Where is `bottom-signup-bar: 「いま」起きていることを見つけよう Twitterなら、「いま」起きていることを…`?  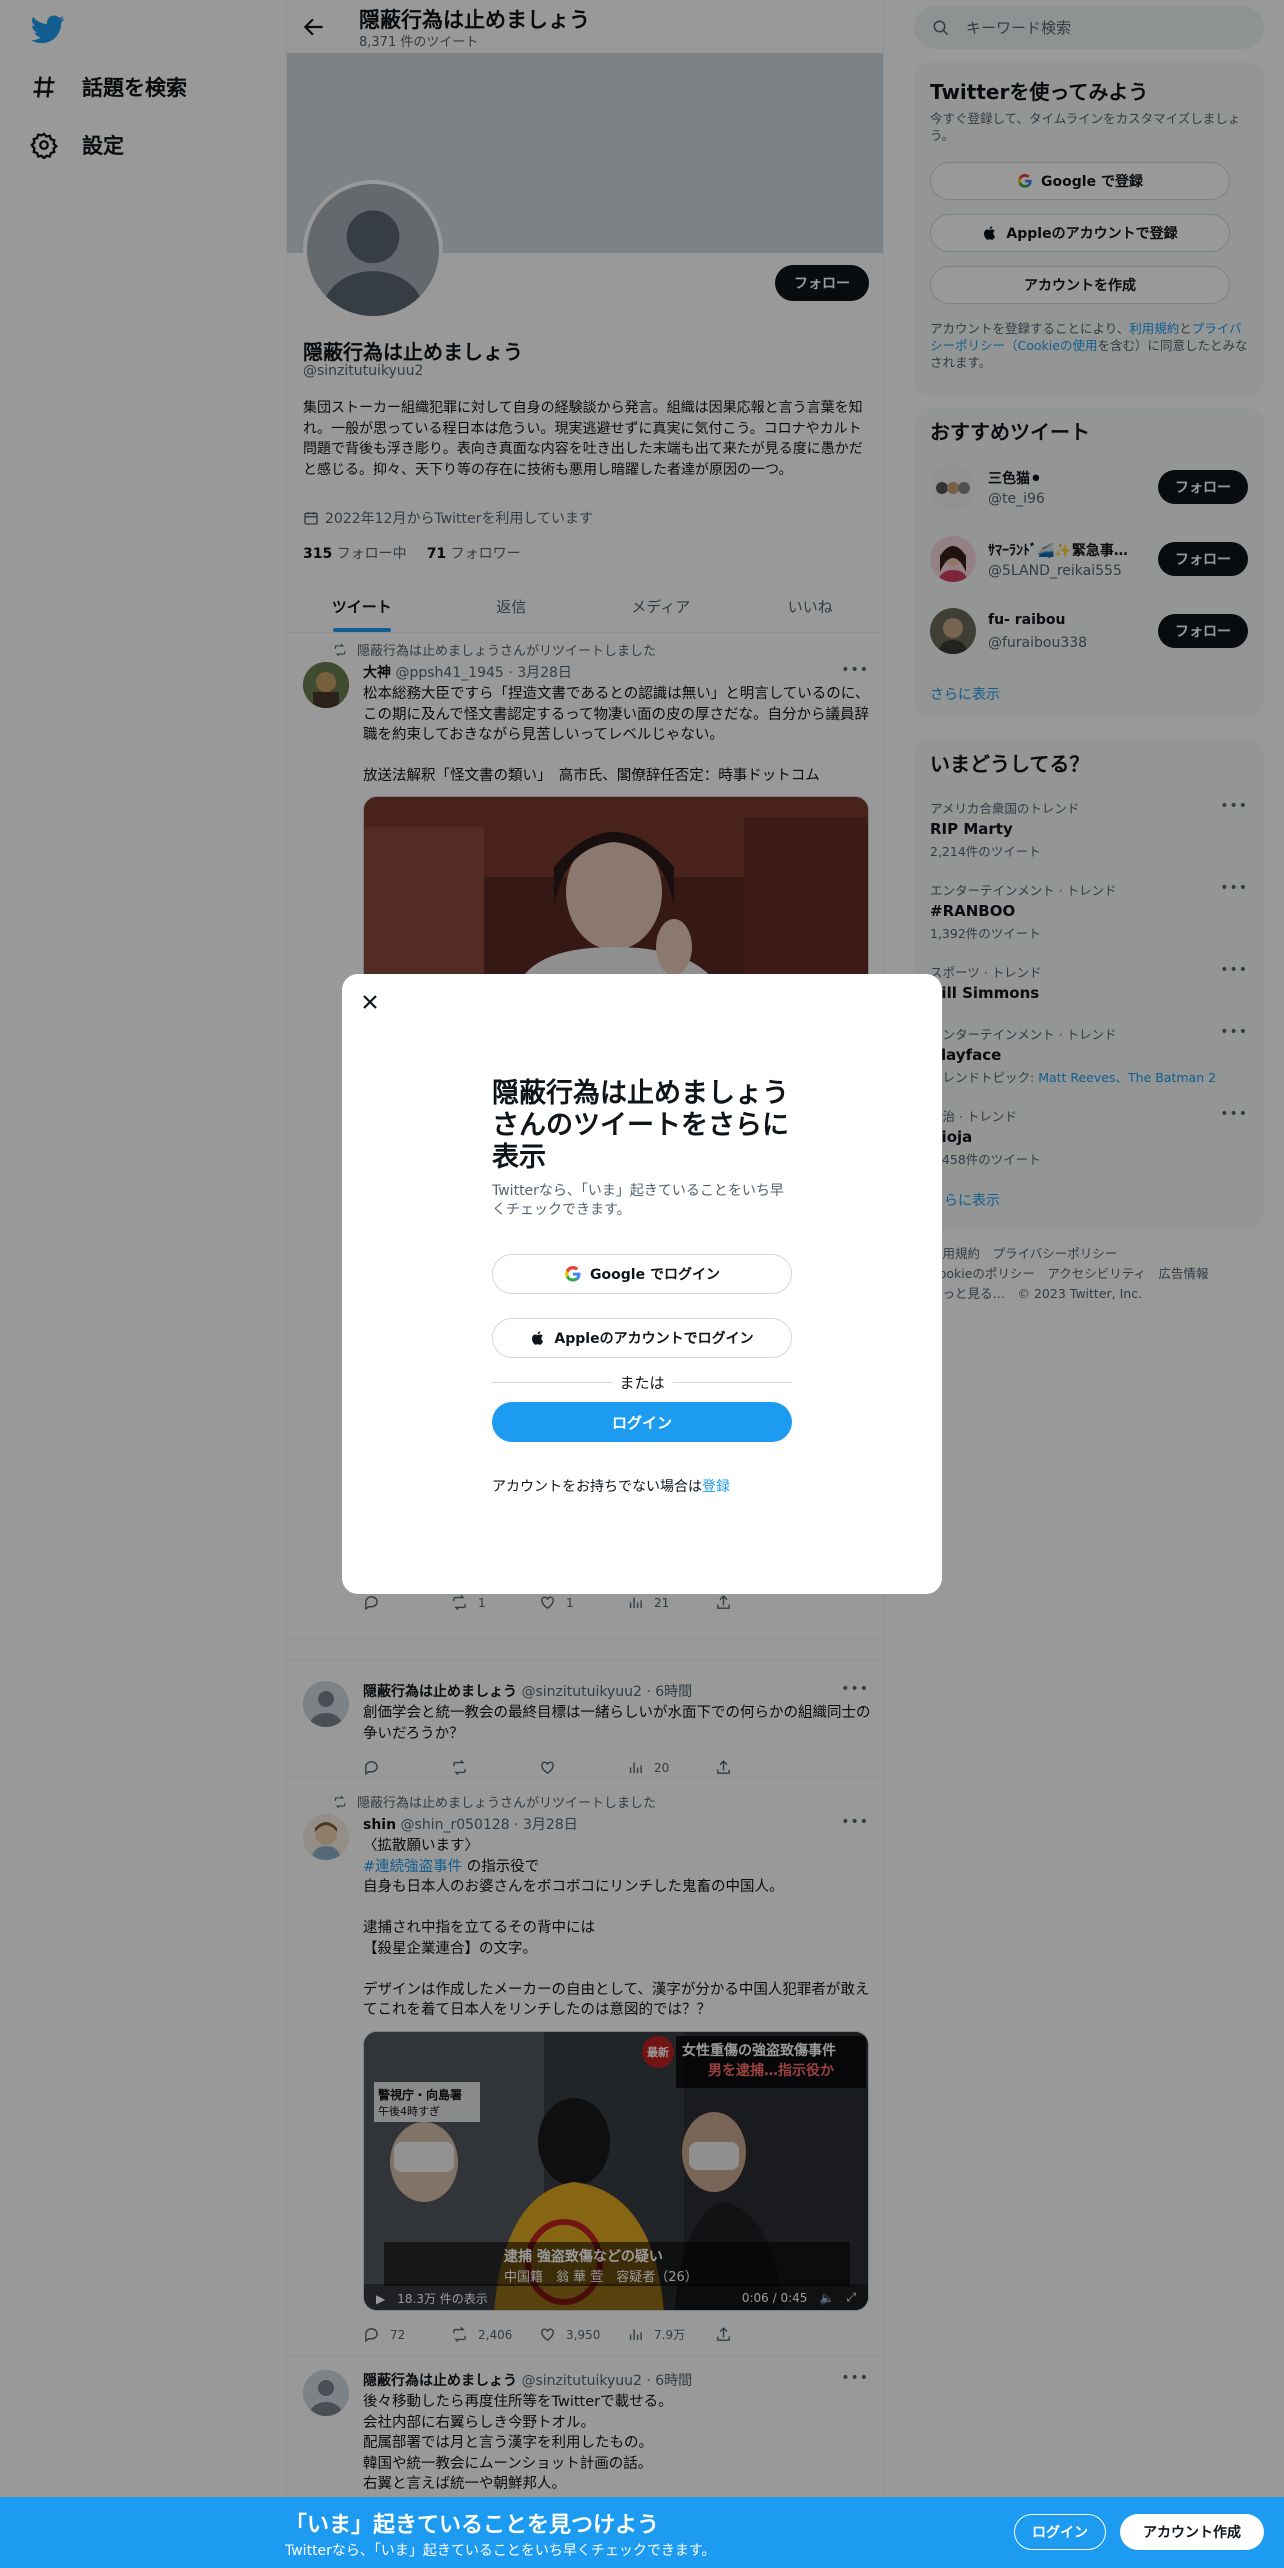 bottom-signup-bar: 「いま」起きていることを見つけよう Twitterなら、「いま」起きていることを… is located at coordinates (642, 2532).